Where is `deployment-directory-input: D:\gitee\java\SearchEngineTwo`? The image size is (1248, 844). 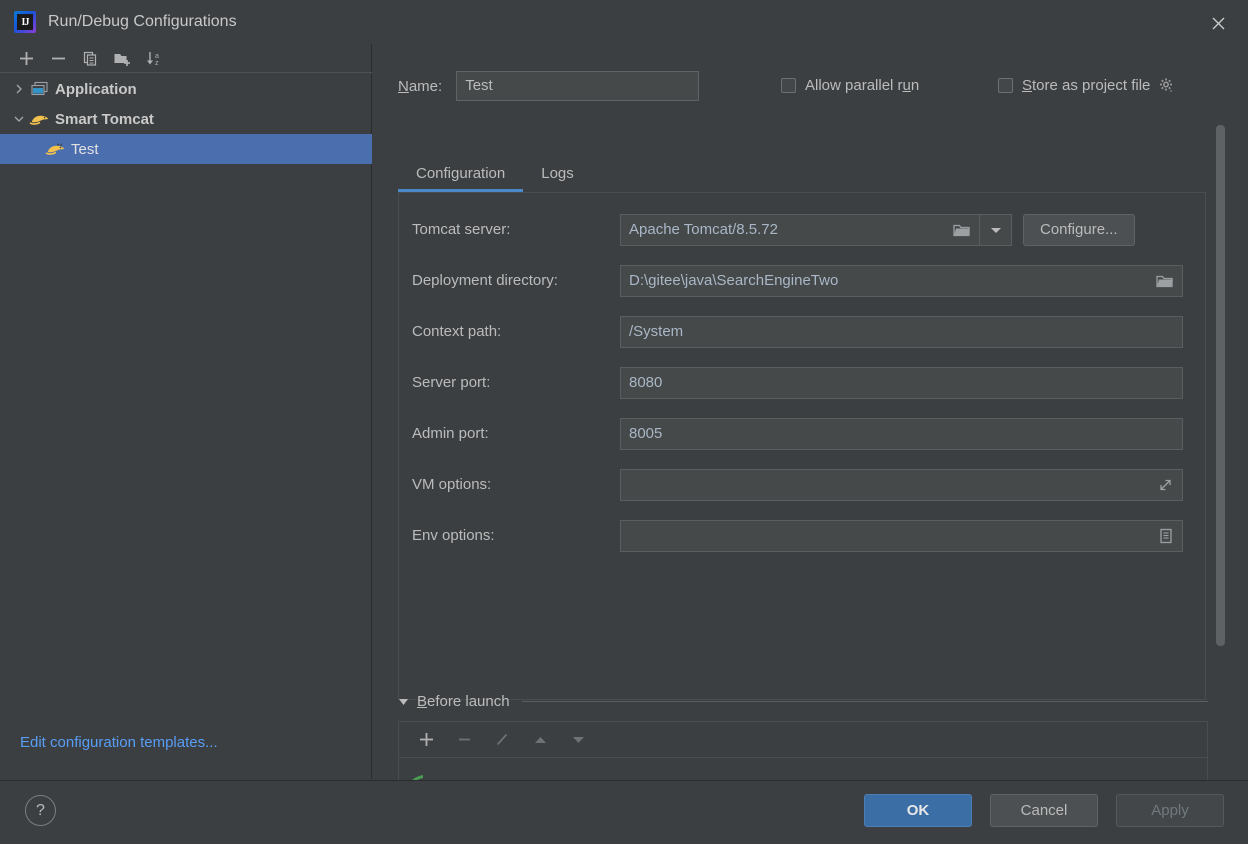
deployment-directory-input: D:\gitee\java\SearchEngineTwo is located at coordinates (901, 280).